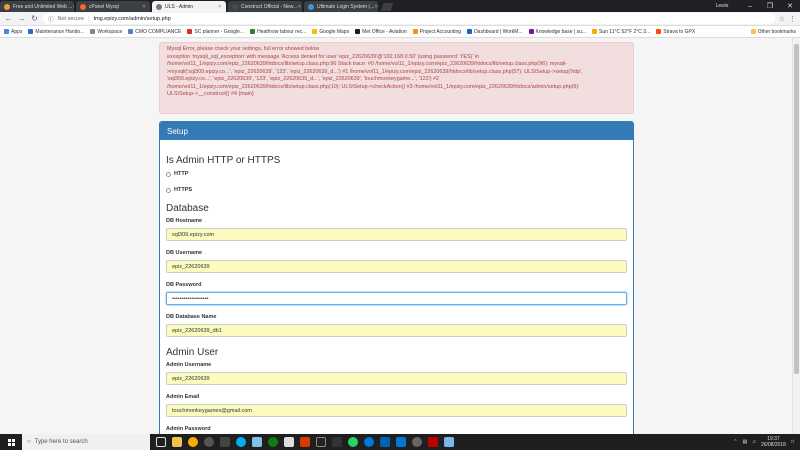  I want to click on close-window-icon: ✕, so click(790, 6).